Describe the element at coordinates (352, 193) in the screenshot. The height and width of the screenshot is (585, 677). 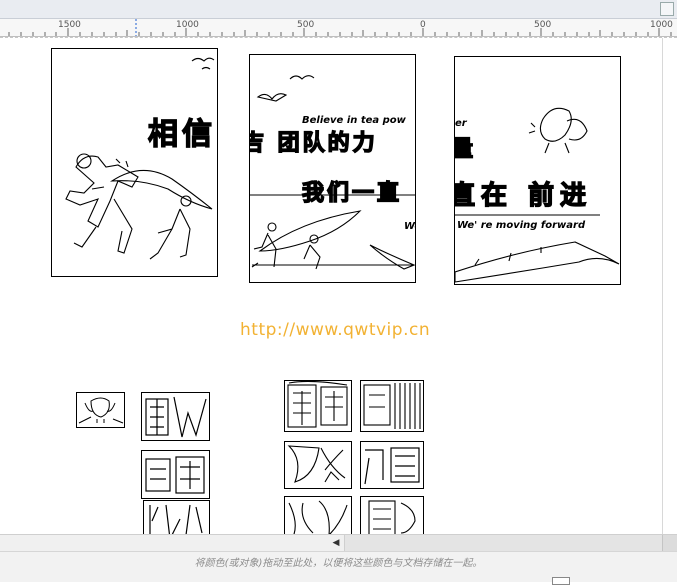
I see `sheet2-headline-2: 我们一直` at that location.